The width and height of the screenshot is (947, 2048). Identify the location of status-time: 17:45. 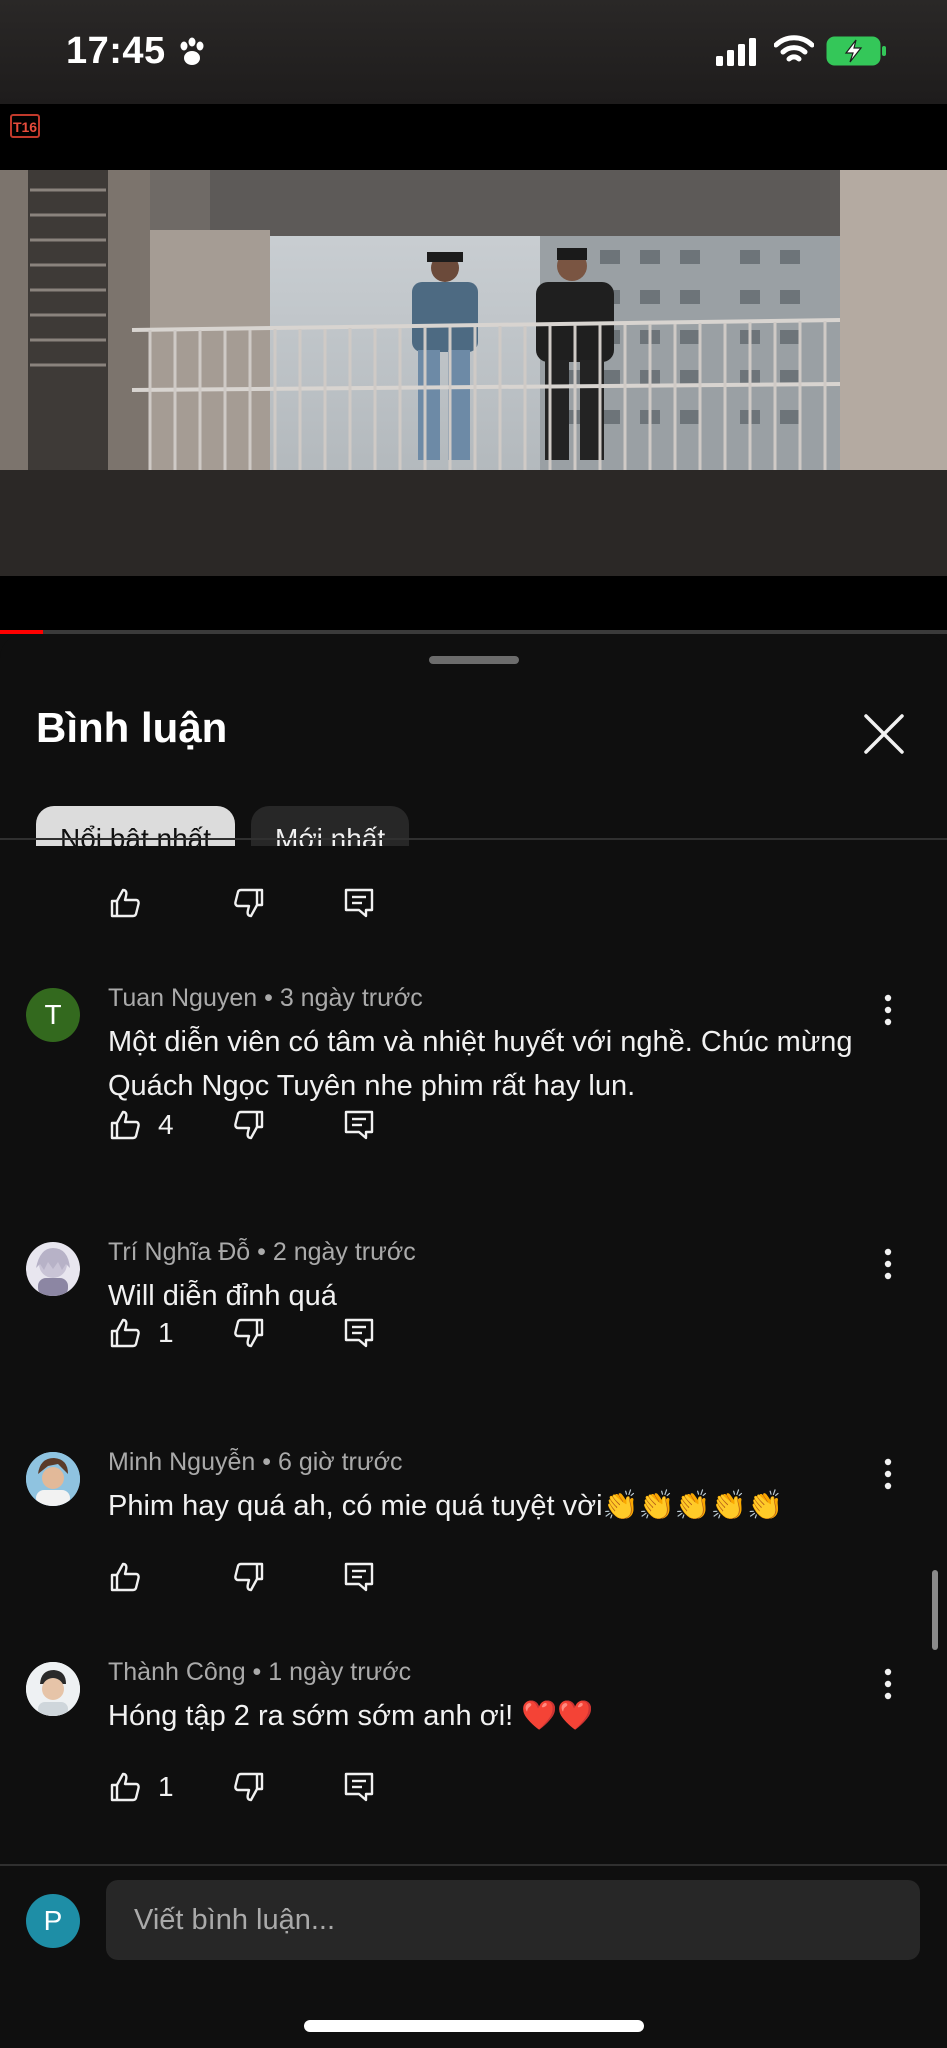
(116, 51).